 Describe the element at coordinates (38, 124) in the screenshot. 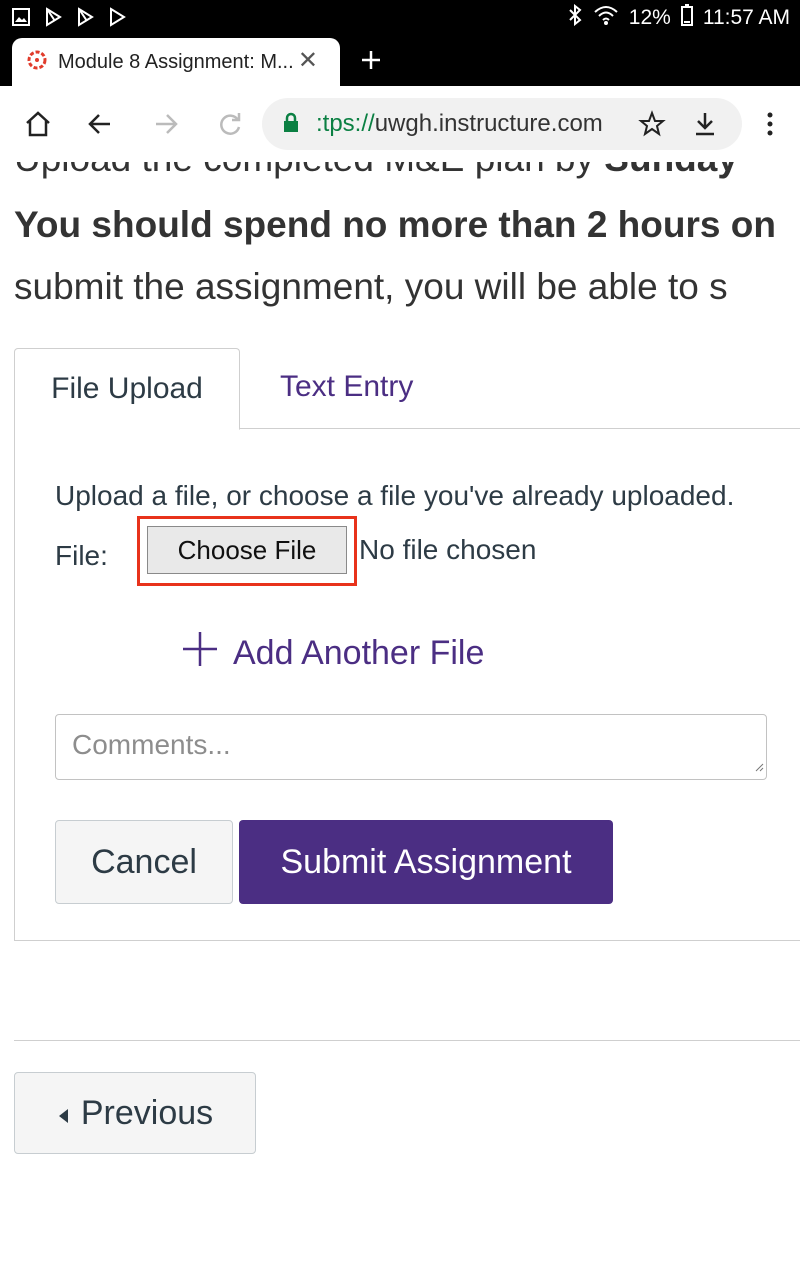

I see `home-icon` at that location.